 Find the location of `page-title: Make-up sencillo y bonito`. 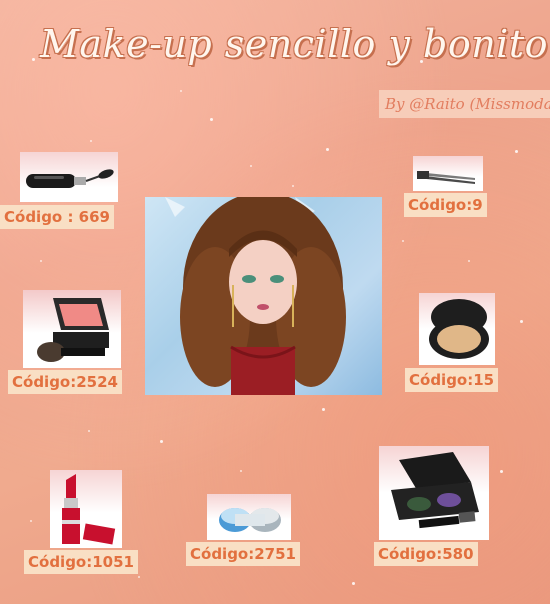

page-title: Make-up sencillo y bonito is located at coordinates (294, 44).